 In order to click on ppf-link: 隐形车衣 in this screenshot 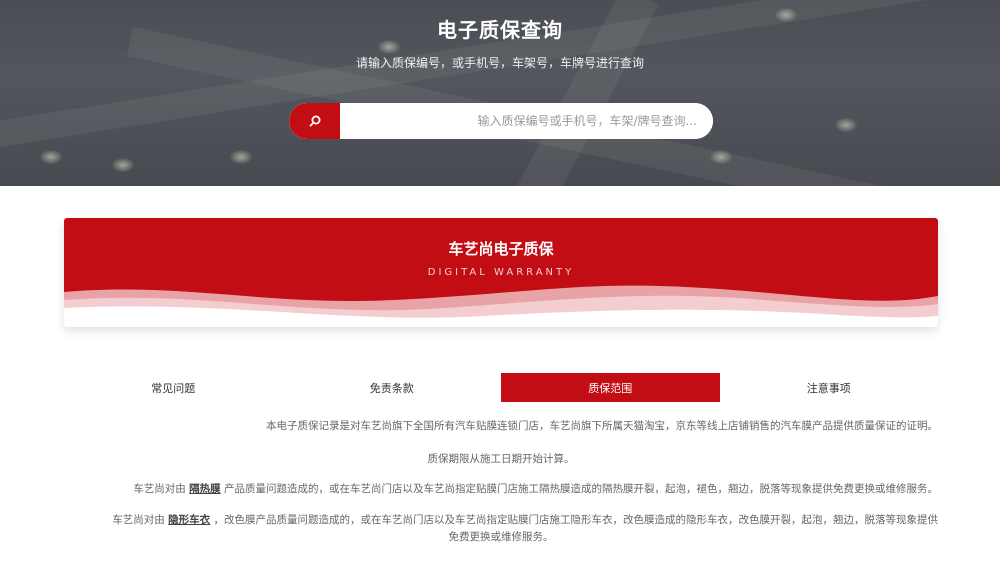, I will do `click(189, 520)`.